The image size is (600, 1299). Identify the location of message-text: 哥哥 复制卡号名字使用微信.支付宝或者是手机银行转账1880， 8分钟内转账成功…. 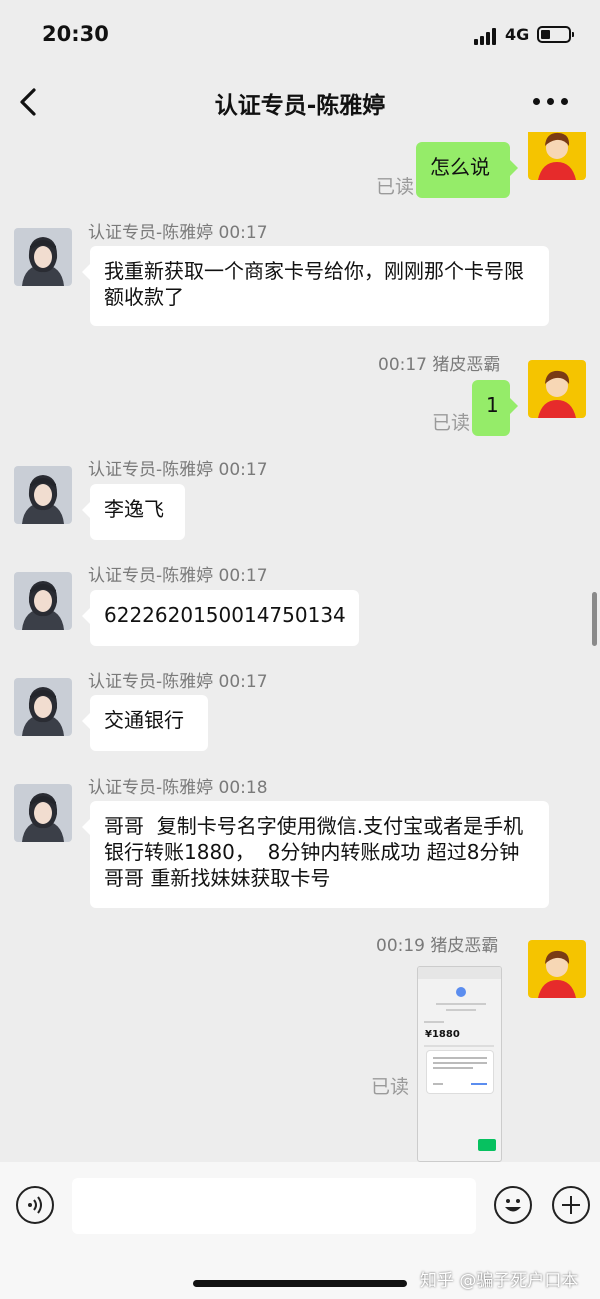
(315, 852).